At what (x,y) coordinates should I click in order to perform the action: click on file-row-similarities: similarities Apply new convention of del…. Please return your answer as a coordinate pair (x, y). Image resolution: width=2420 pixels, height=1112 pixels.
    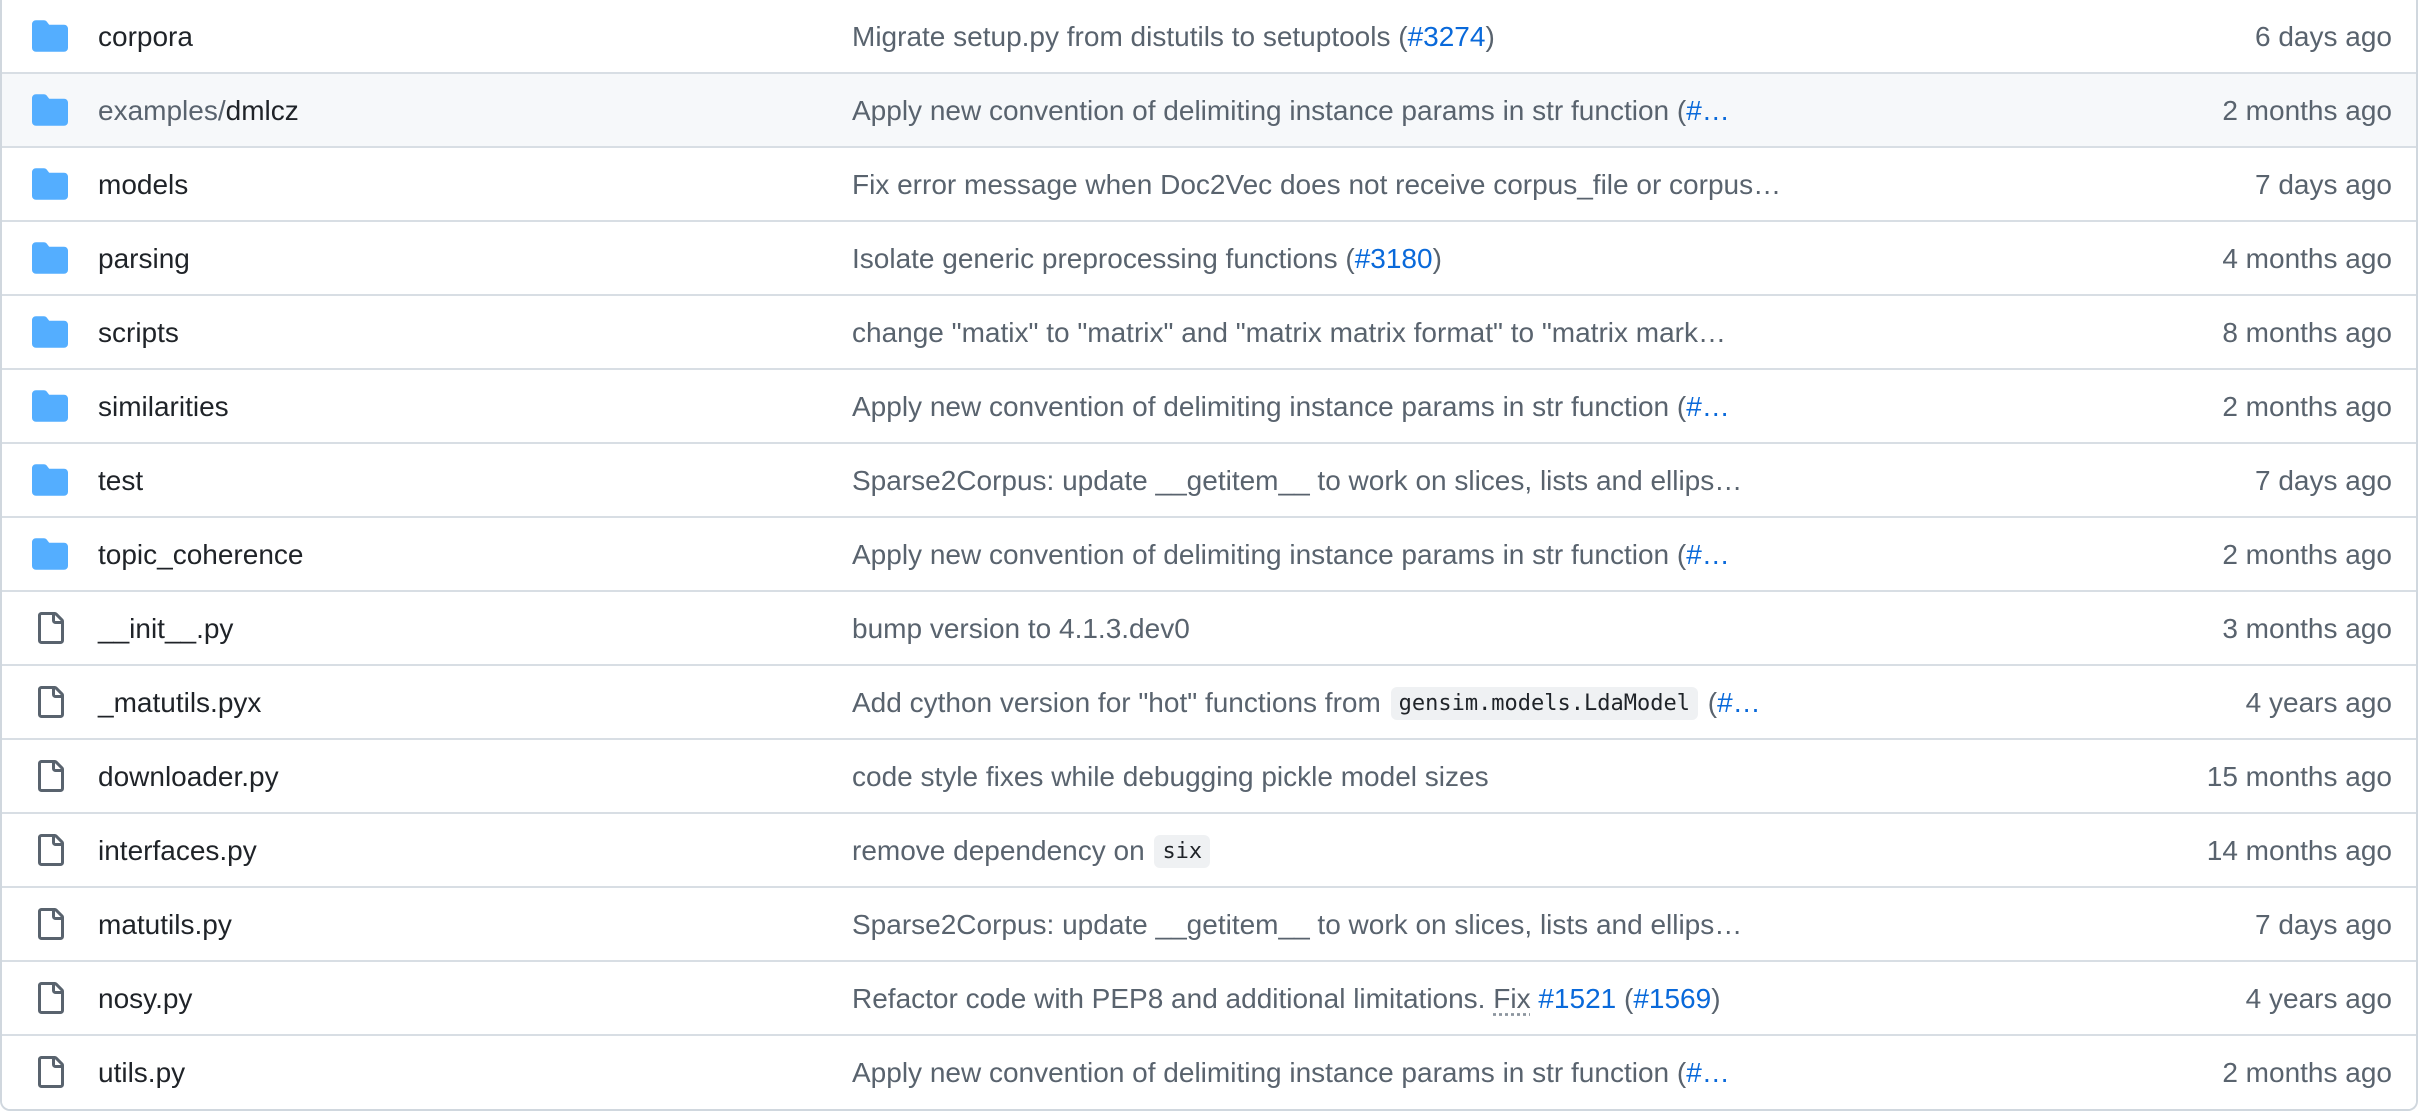
    Looking at the image, I should click on (1209, 407).